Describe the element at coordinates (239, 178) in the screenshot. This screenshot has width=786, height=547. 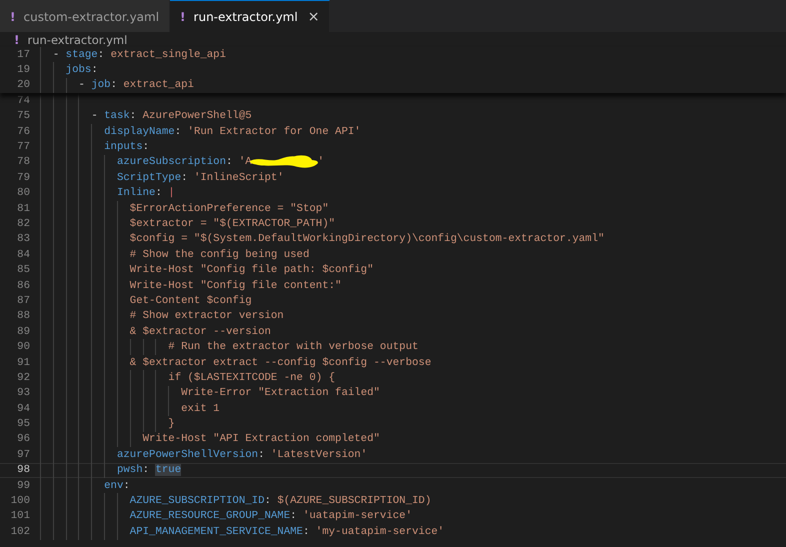
I see `code-text: 'InlineScript'` at that location.